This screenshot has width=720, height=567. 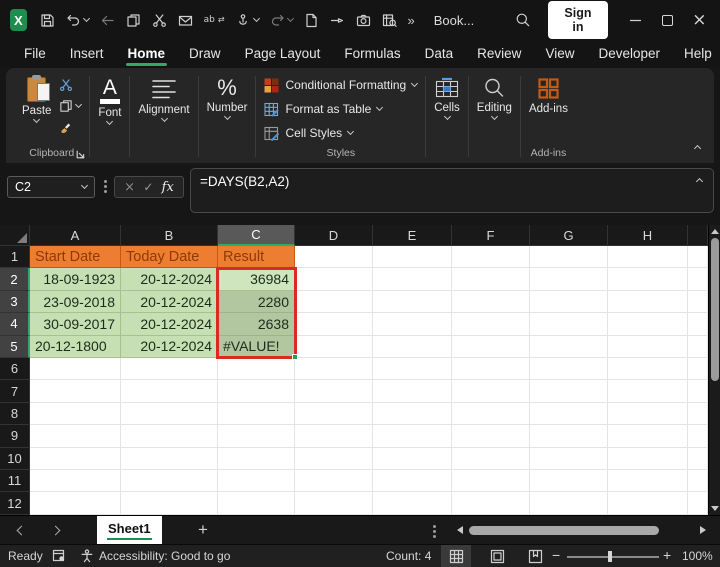 I want to click on cell-D4, so click(x=334, y=324).